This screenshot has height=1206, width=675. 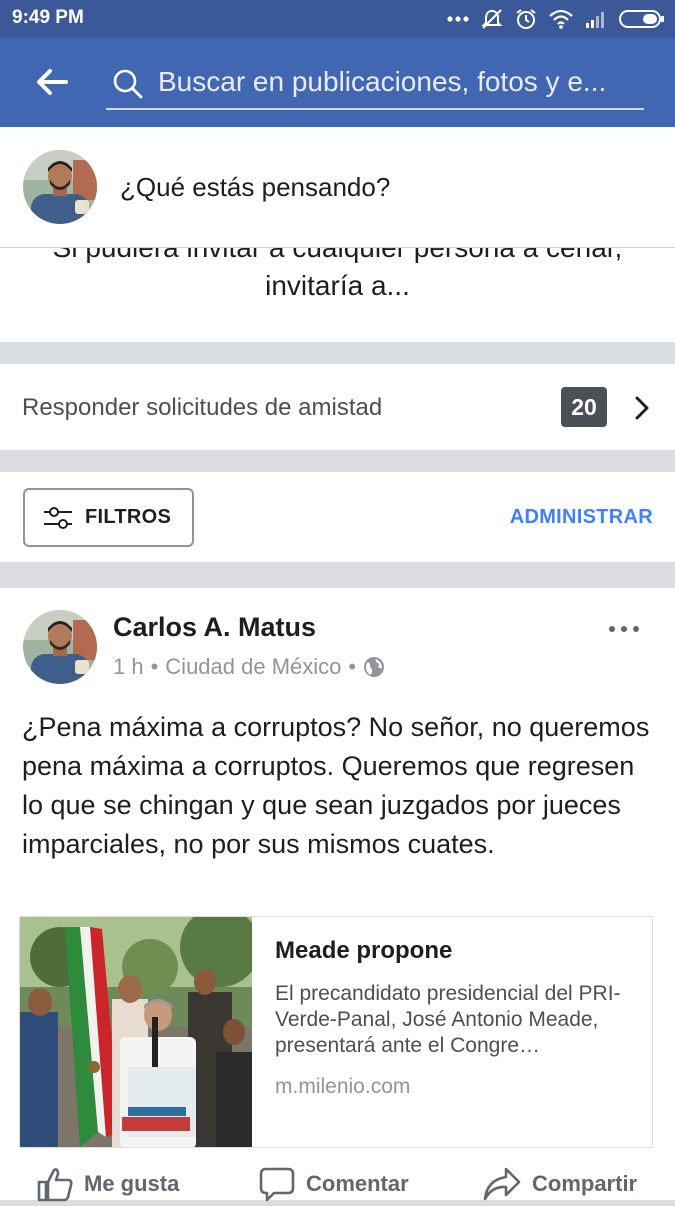 What do you see at coordinates (458, 19) in the screenshot?
I see `more-dots-icon` at bounding box center [458, 19].